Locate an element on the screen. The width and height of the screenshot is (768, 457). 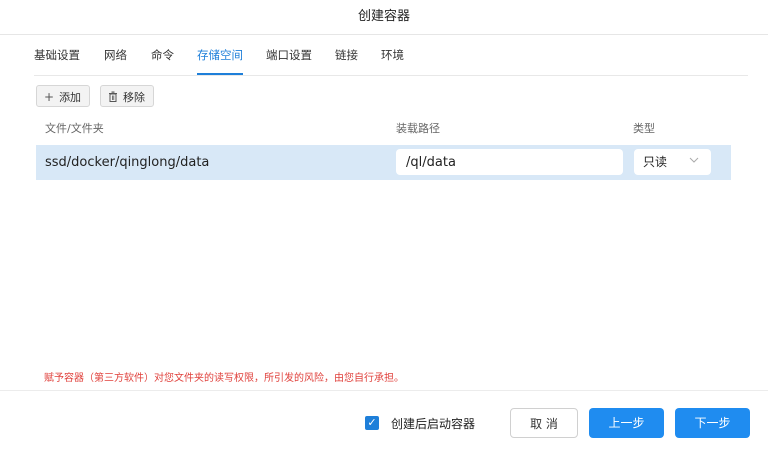
column-header-type: 类型 is located at coordinates (644, 128).